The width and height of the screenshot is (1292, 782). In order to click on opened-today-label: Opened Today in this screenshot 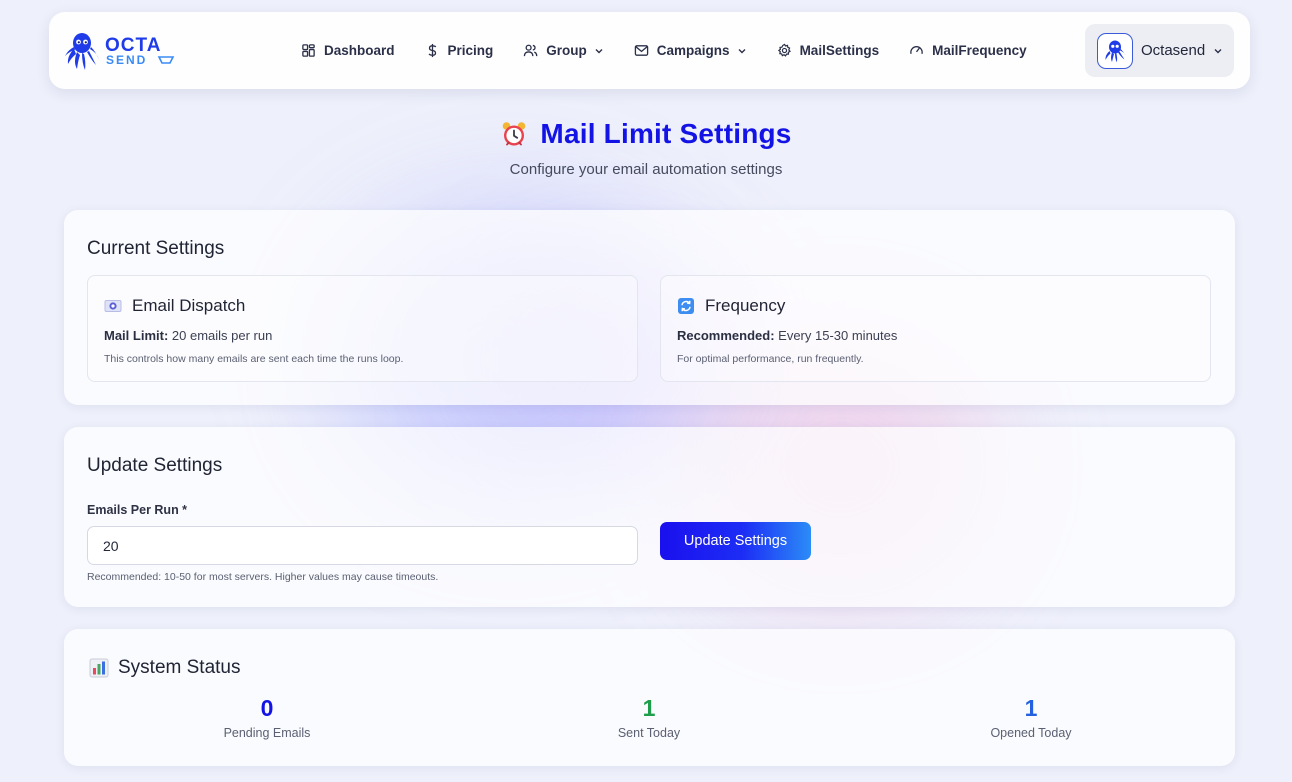, I will do `click(1031, 733)`.